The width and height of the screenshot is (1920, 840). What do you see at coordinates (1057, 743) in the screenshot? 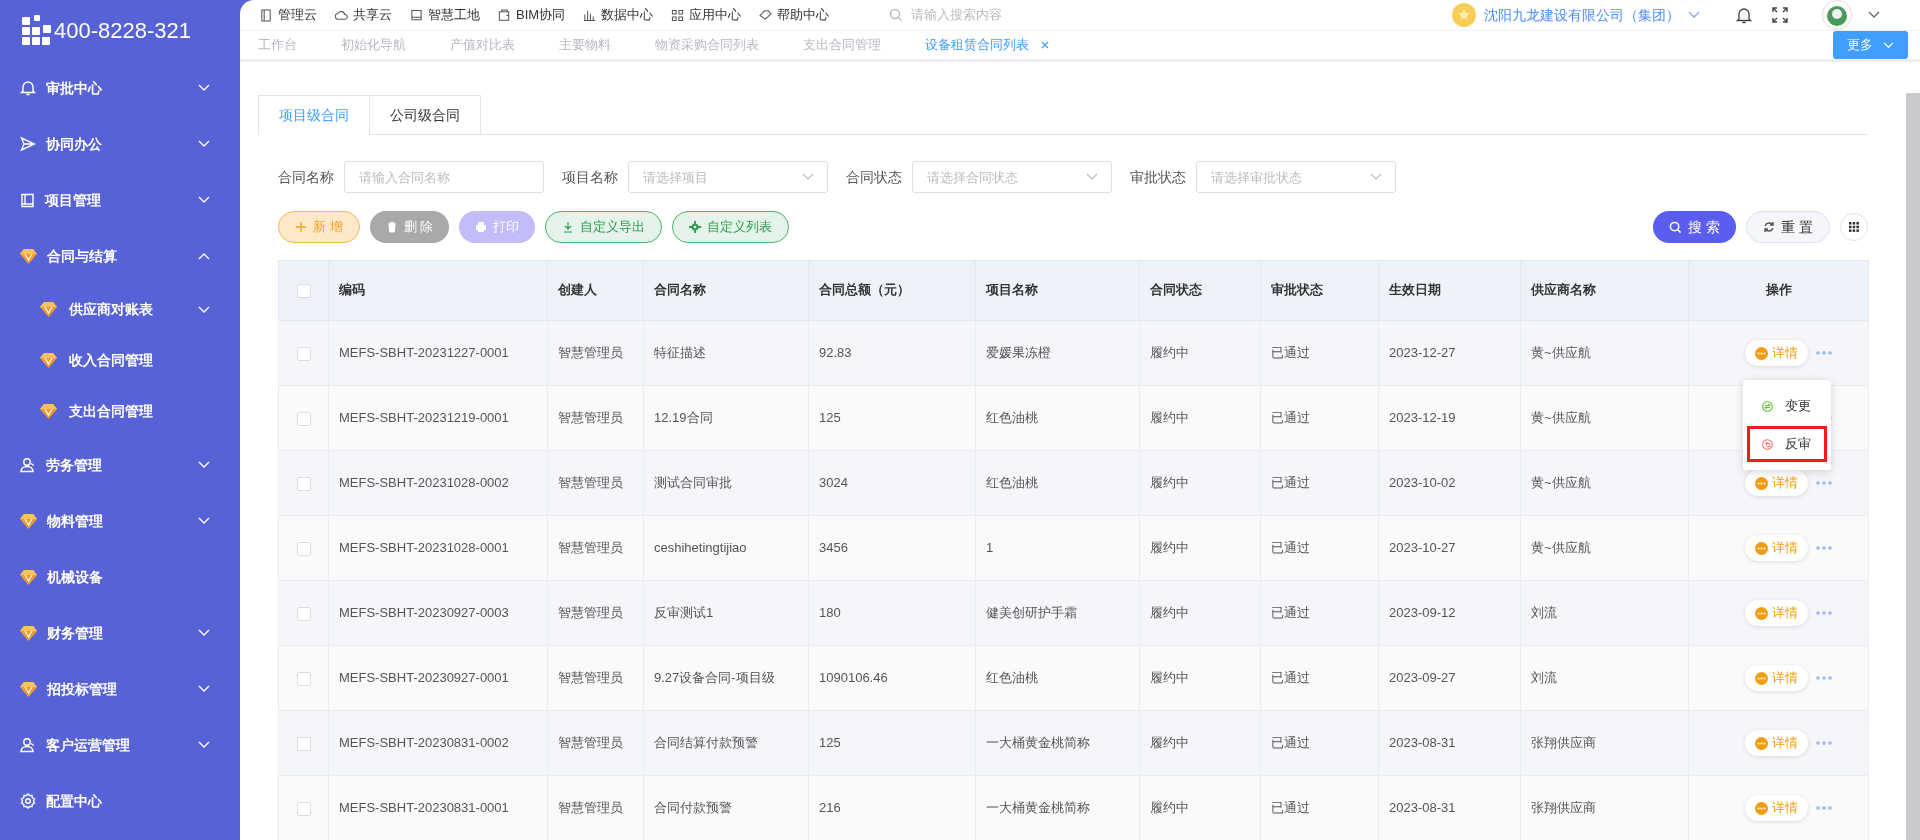
I see `table-cell: 一大桶黄金桃简称` at bounding box center [1057, 743].